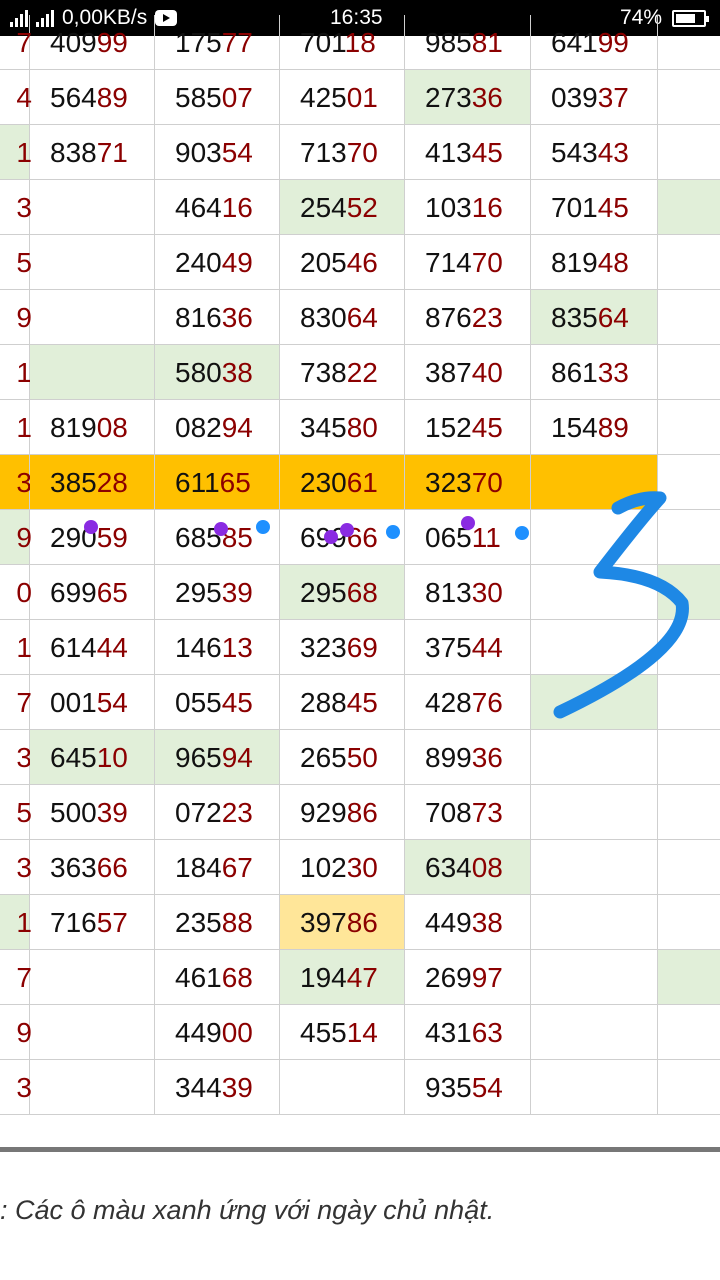 The width and height of the screenshot is (720, 1280). I want to click on table-cell-c2: 46416, so click(217, 207).